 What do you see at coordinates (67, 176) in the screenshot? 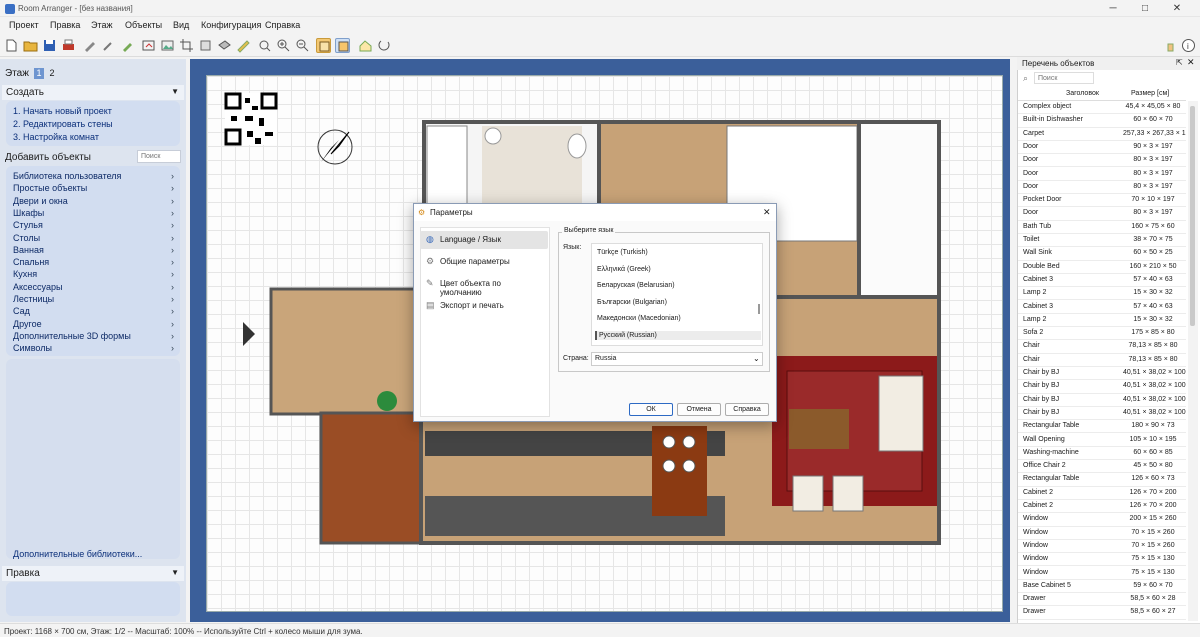
I see `category-item: Библиотека пользователя` at bounding box center [67, 176].